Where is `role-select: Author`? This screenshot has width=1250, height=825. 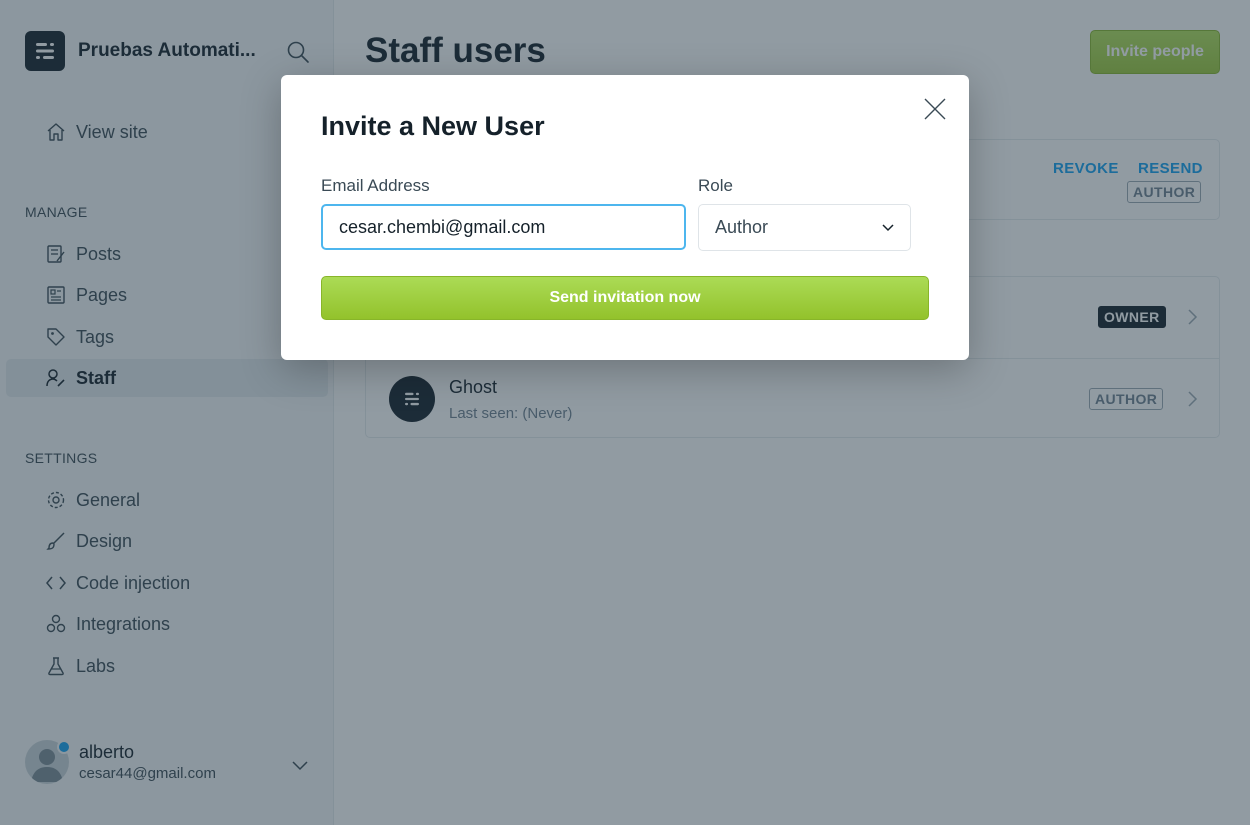
role-select: Author is located at coordinates (804, 227).